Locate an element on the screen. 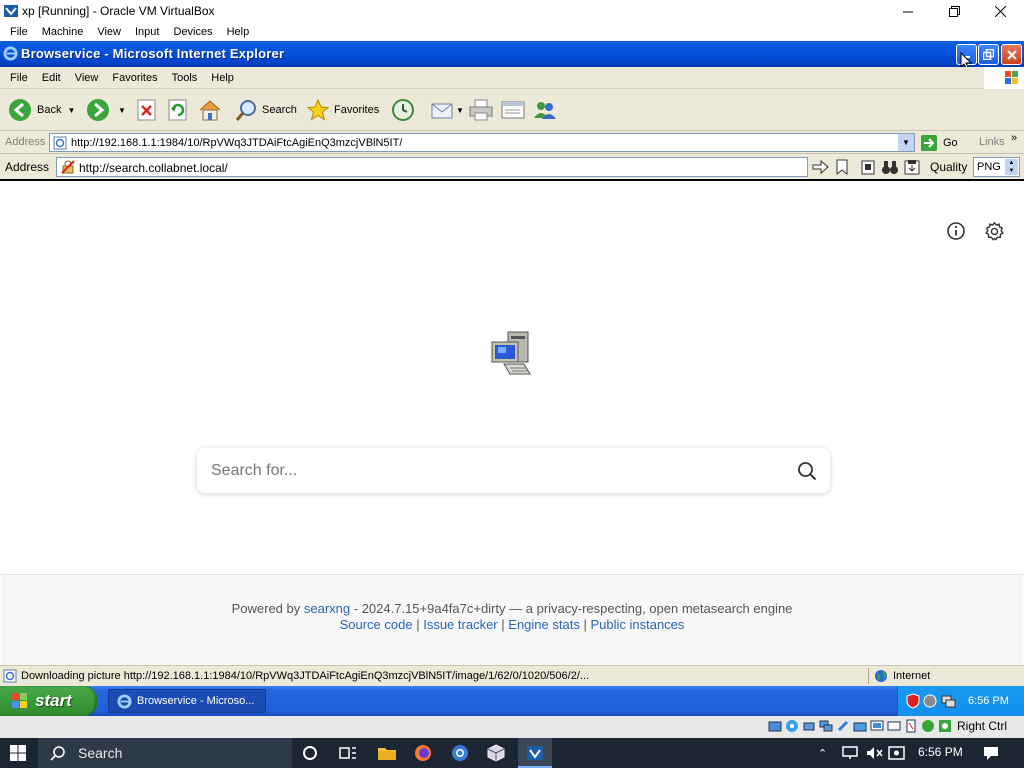 This screenshot has width=1024, height=768. quality-label: Quality is located at coordinates (949, 167).